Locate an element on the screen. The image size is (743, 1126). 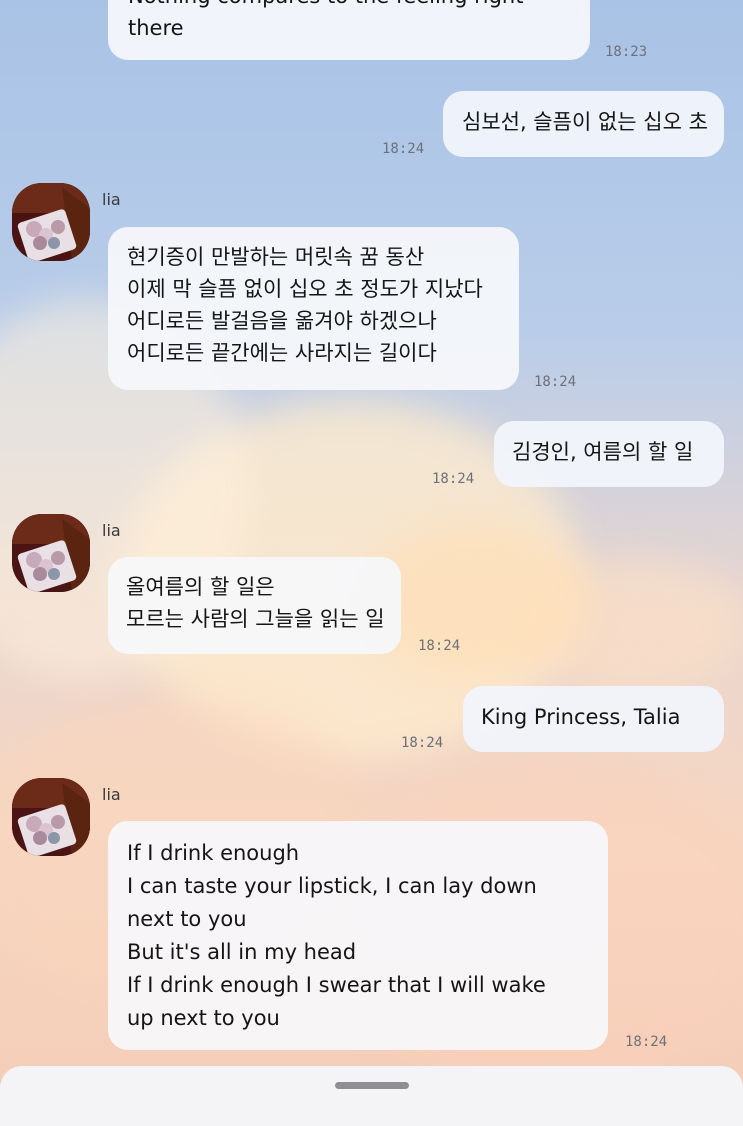
message-line: Nothing compares to the feeling right is located at coordinates (349, 6).